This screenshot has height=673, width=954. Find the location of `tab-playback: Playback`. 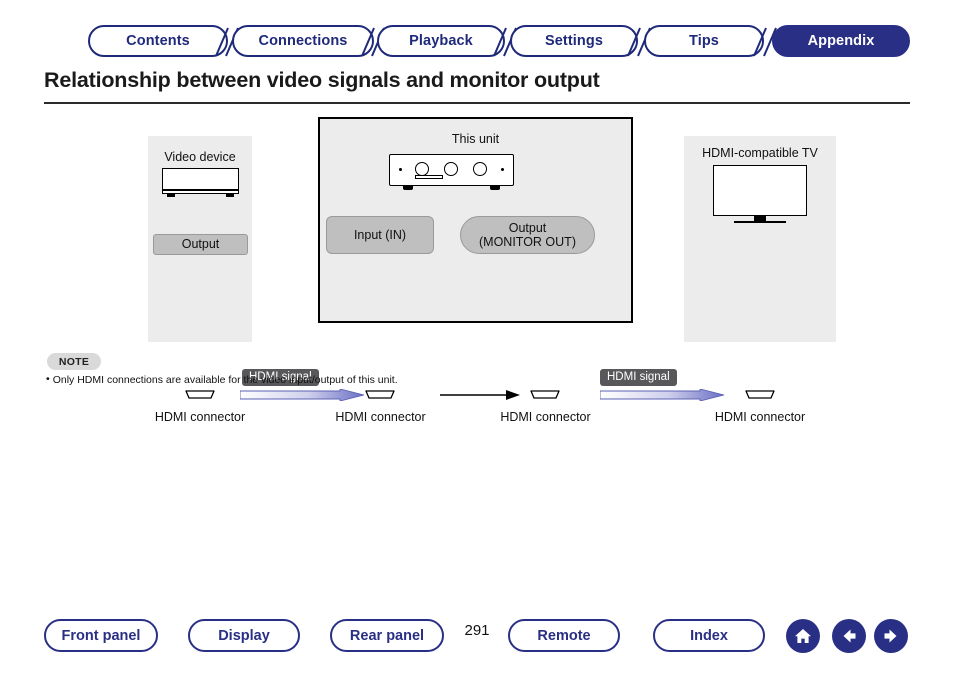

tab-playback: Playback is located at coordinates (441, 41).